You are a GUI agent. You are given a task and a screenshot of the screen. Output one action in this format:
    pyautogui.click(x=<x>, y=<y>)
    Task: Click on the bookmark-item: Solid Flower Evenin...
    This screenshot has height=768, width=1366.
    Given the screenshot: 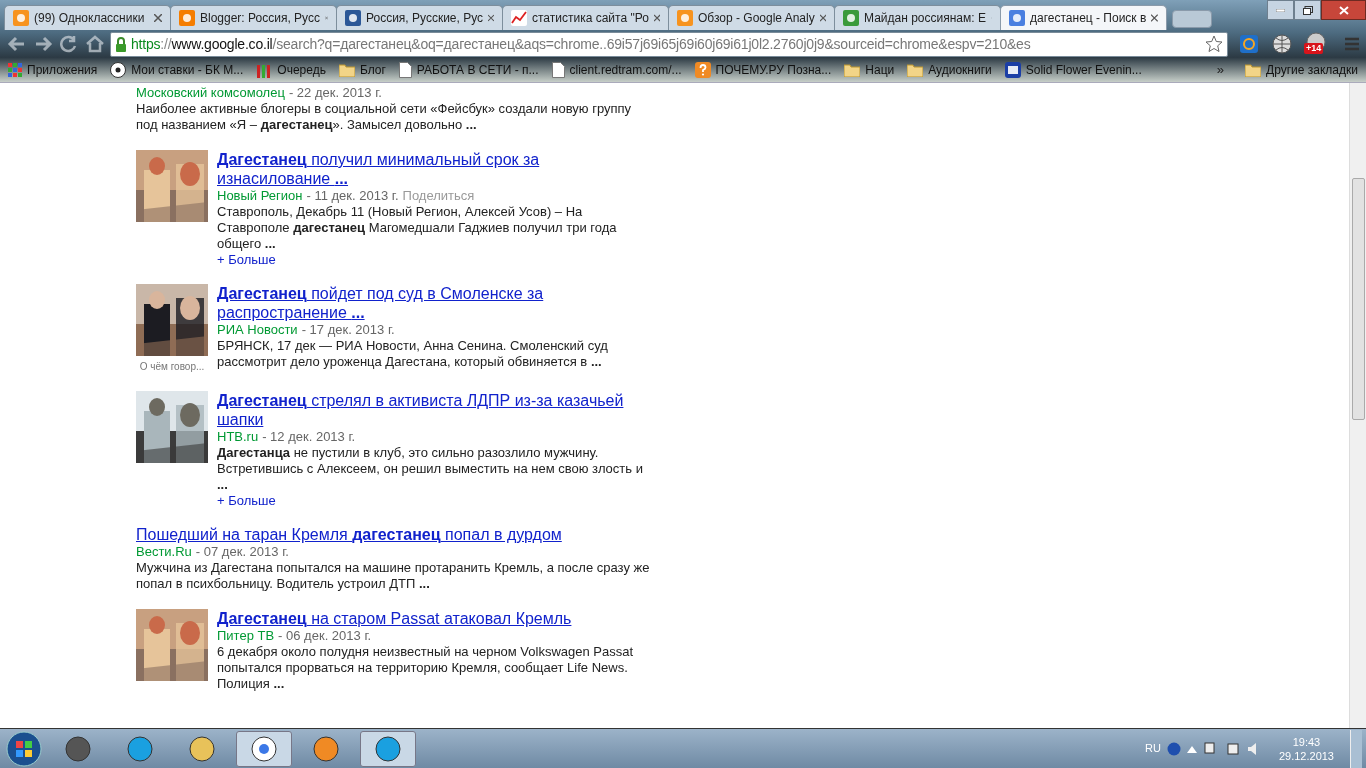 What is the action you would take?
    pyautogui.click(x=1073, y=70)
    